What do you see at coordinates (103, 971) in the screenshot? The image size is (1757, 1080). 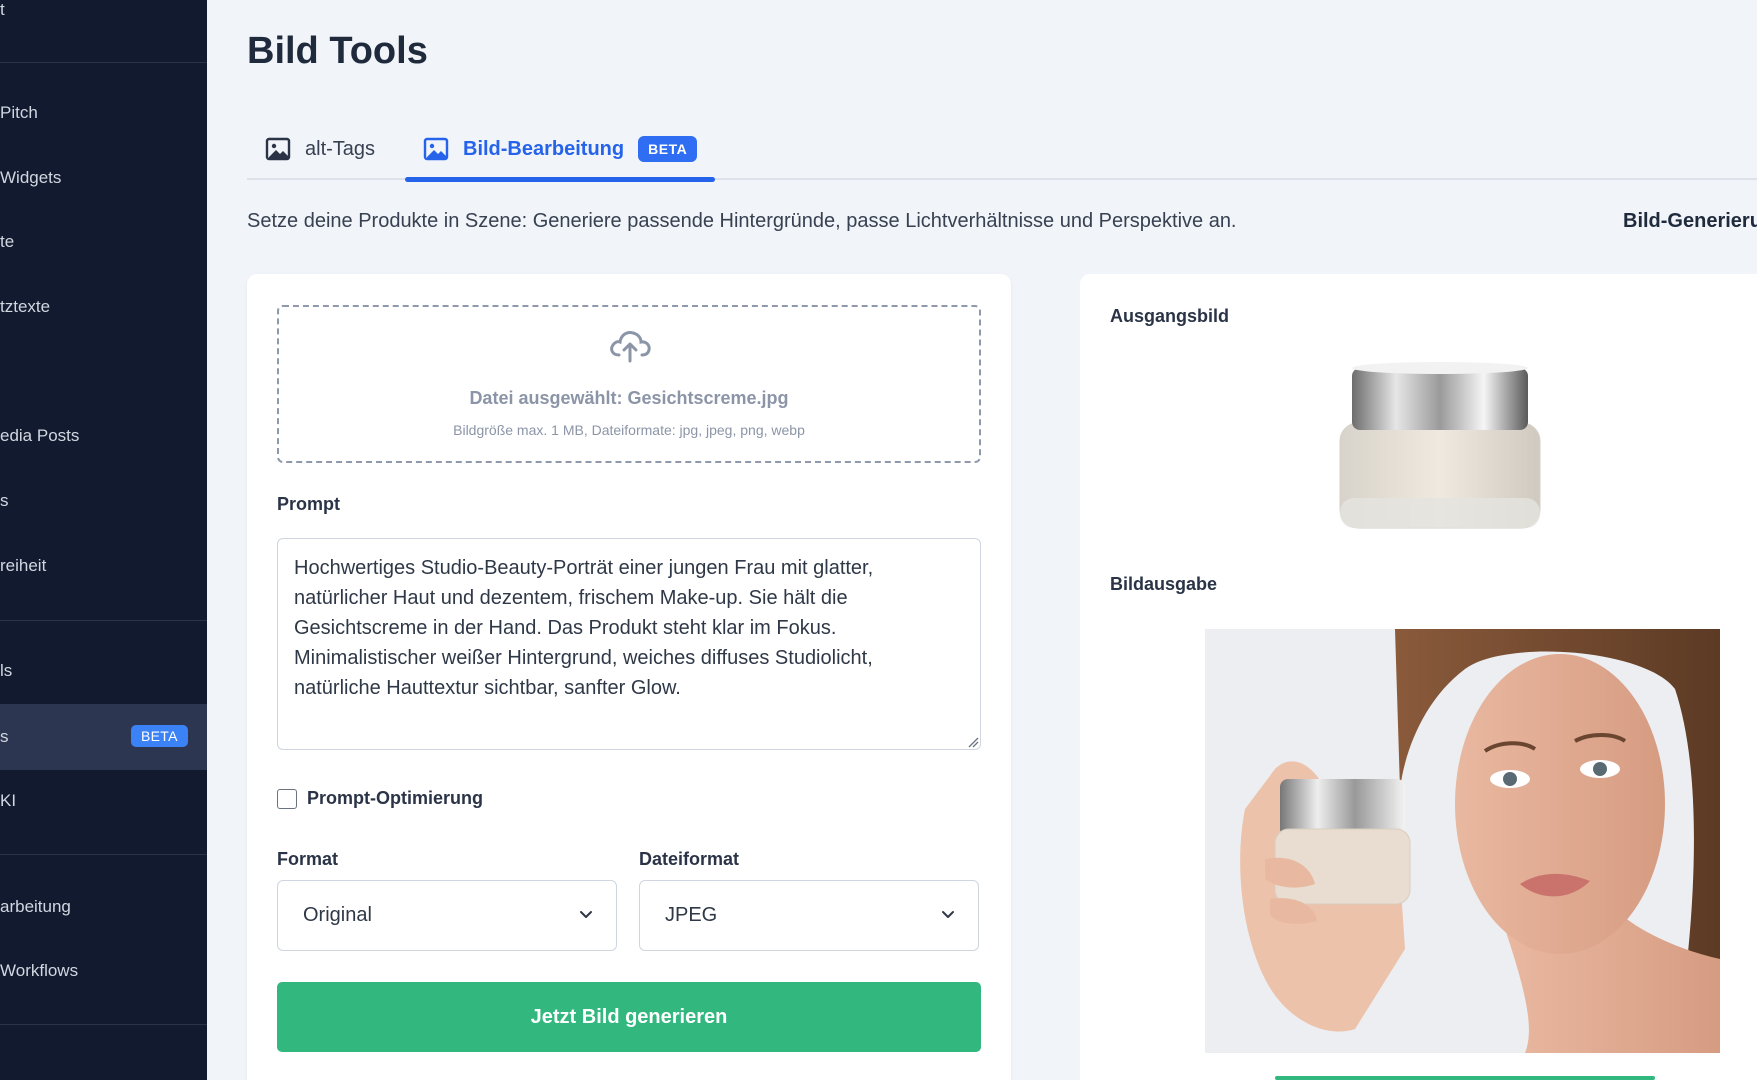 I see `sidebar-item: Workflows` at bounding box center [103, 971].